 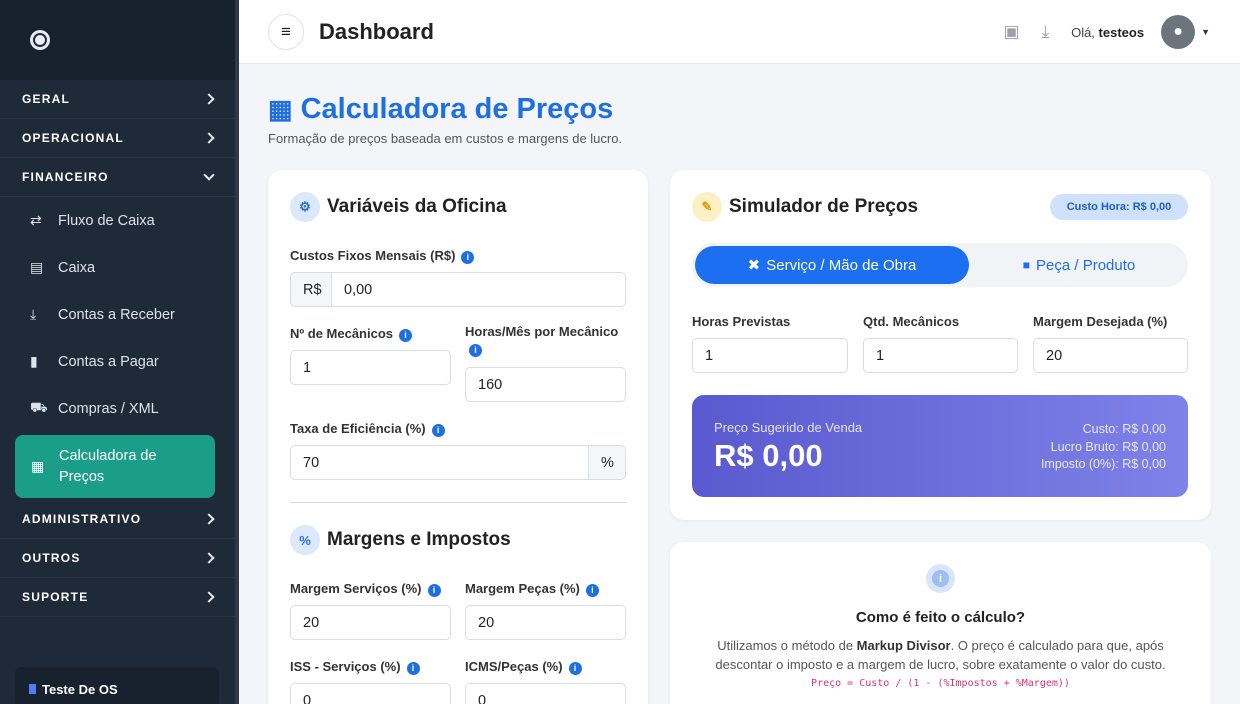 What do you see at coordinates (841, 265) in the screenshot?
I see `tab-servico-label: Serviço / Mão de Obra` at bounding box center [841, 265].